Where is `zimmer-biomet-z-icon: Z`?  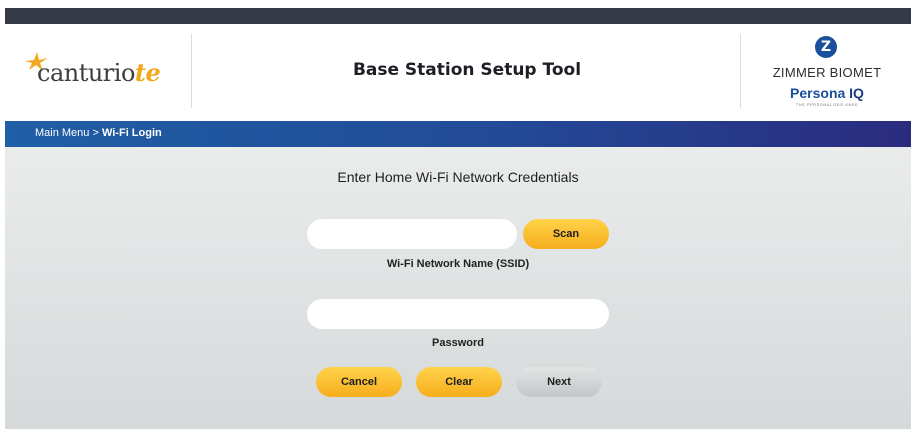
zimmer-biomet-z-icon: Z is located at coordinates (826, 47).